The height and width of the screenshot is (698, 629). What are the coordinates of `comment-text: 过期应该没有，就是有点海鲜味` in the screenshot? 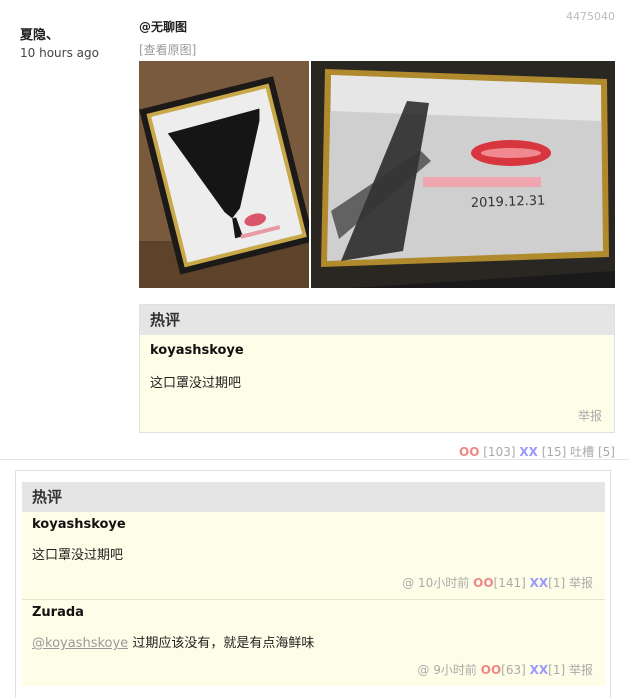 It's located at (223, 643).